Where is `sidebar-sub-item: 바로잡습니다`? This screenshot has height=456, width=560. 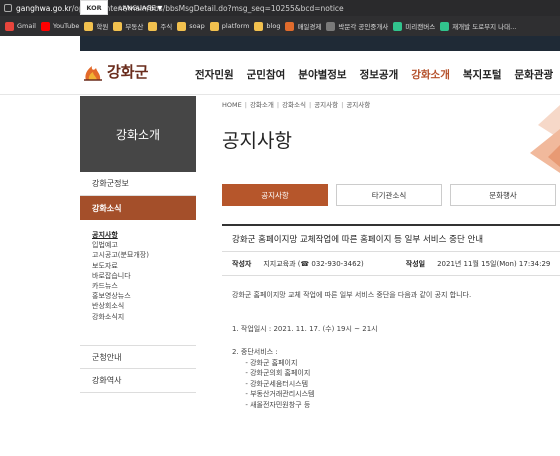 sidebar-sub-item: 바로잡습니다 is located at coordinates (144, 276).